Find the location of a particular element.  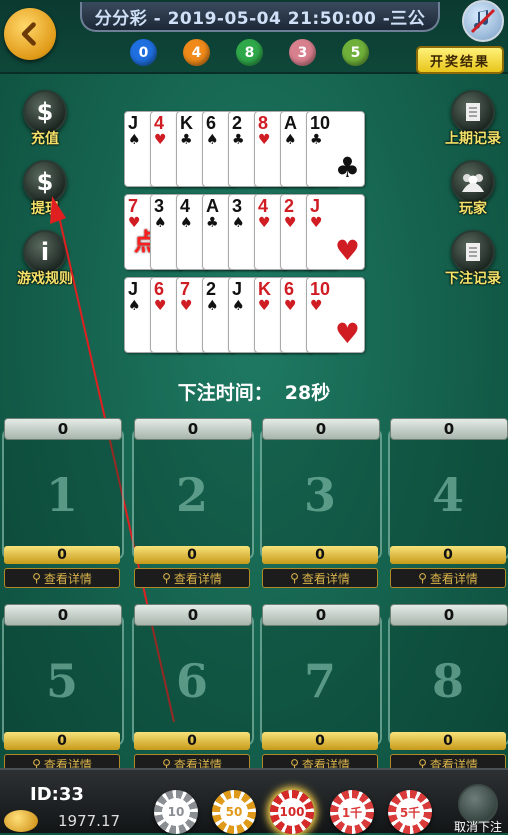

timer-label: 下注时间： is located at coordinates (225, 393).